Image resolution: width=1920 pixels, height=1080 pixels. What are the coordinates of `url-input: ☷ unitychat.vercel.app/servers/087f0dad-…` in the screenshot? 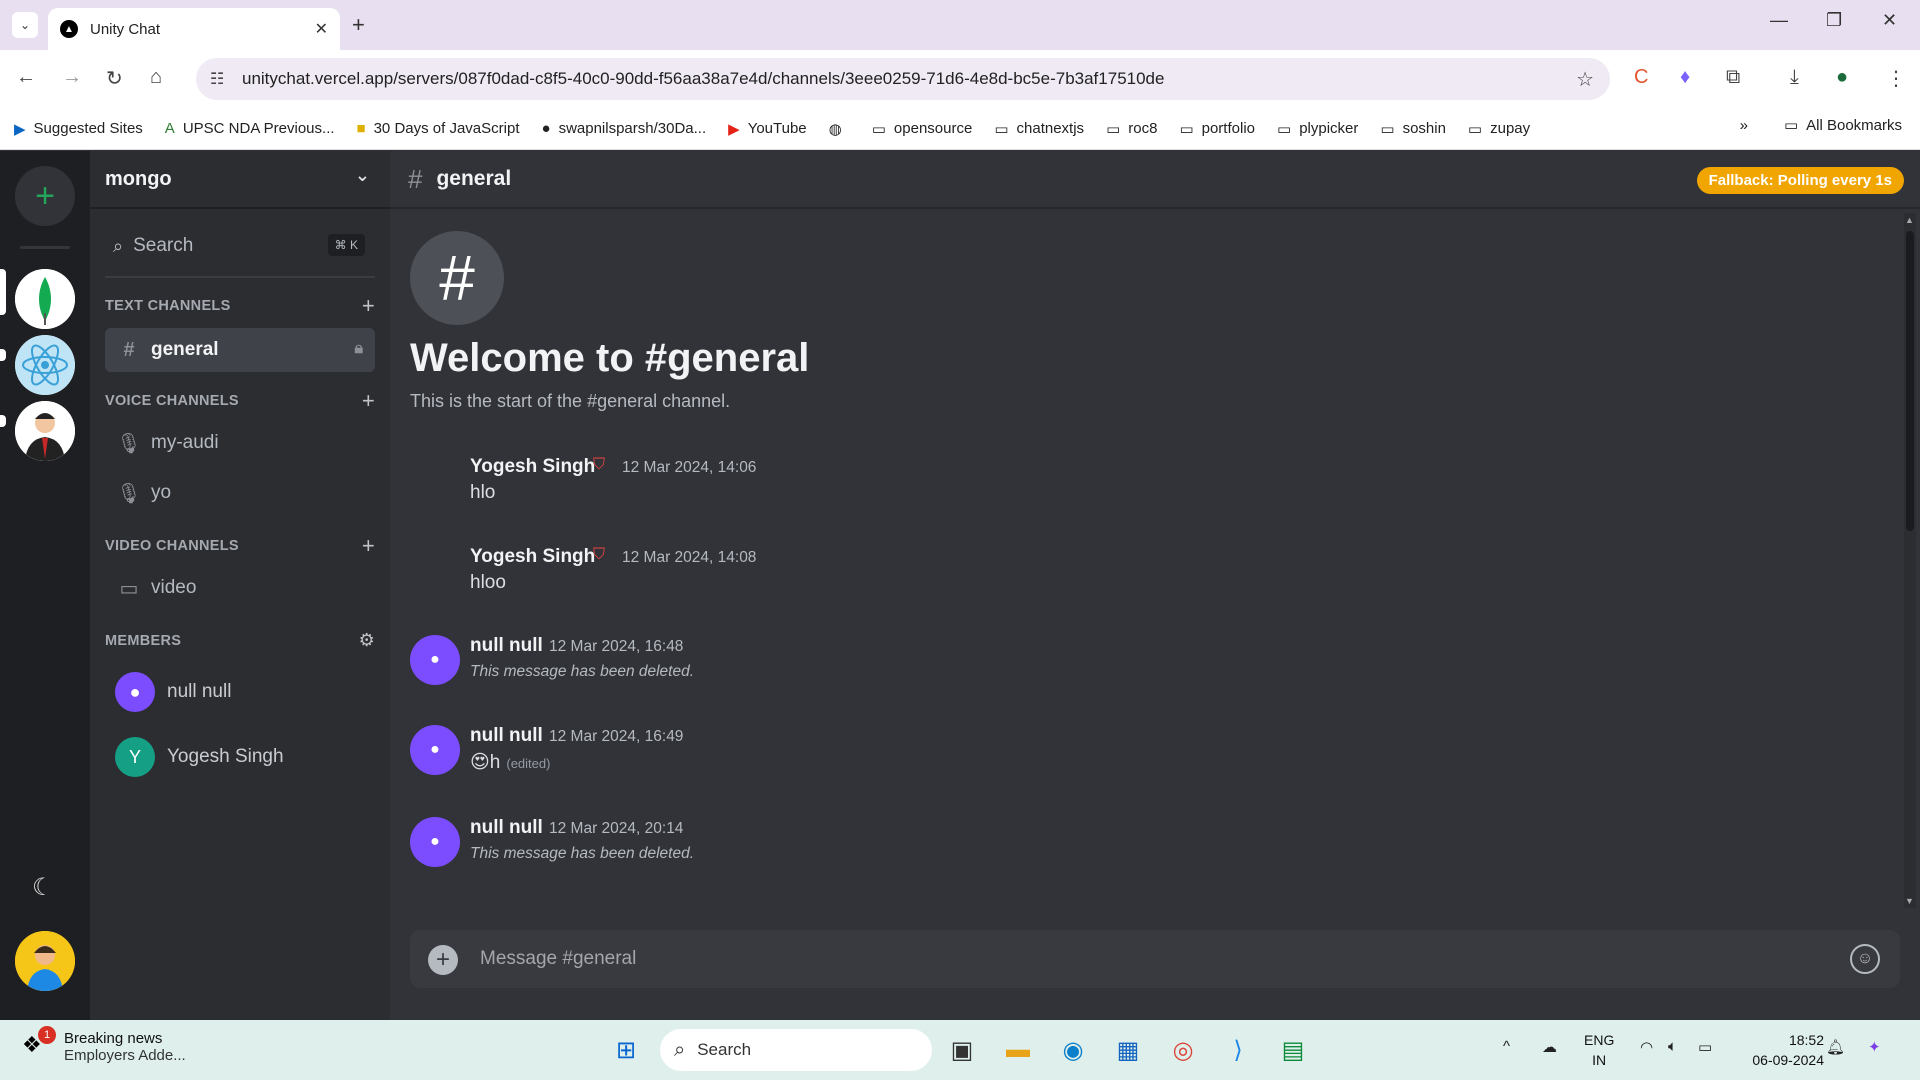 It's located at (903, 79).